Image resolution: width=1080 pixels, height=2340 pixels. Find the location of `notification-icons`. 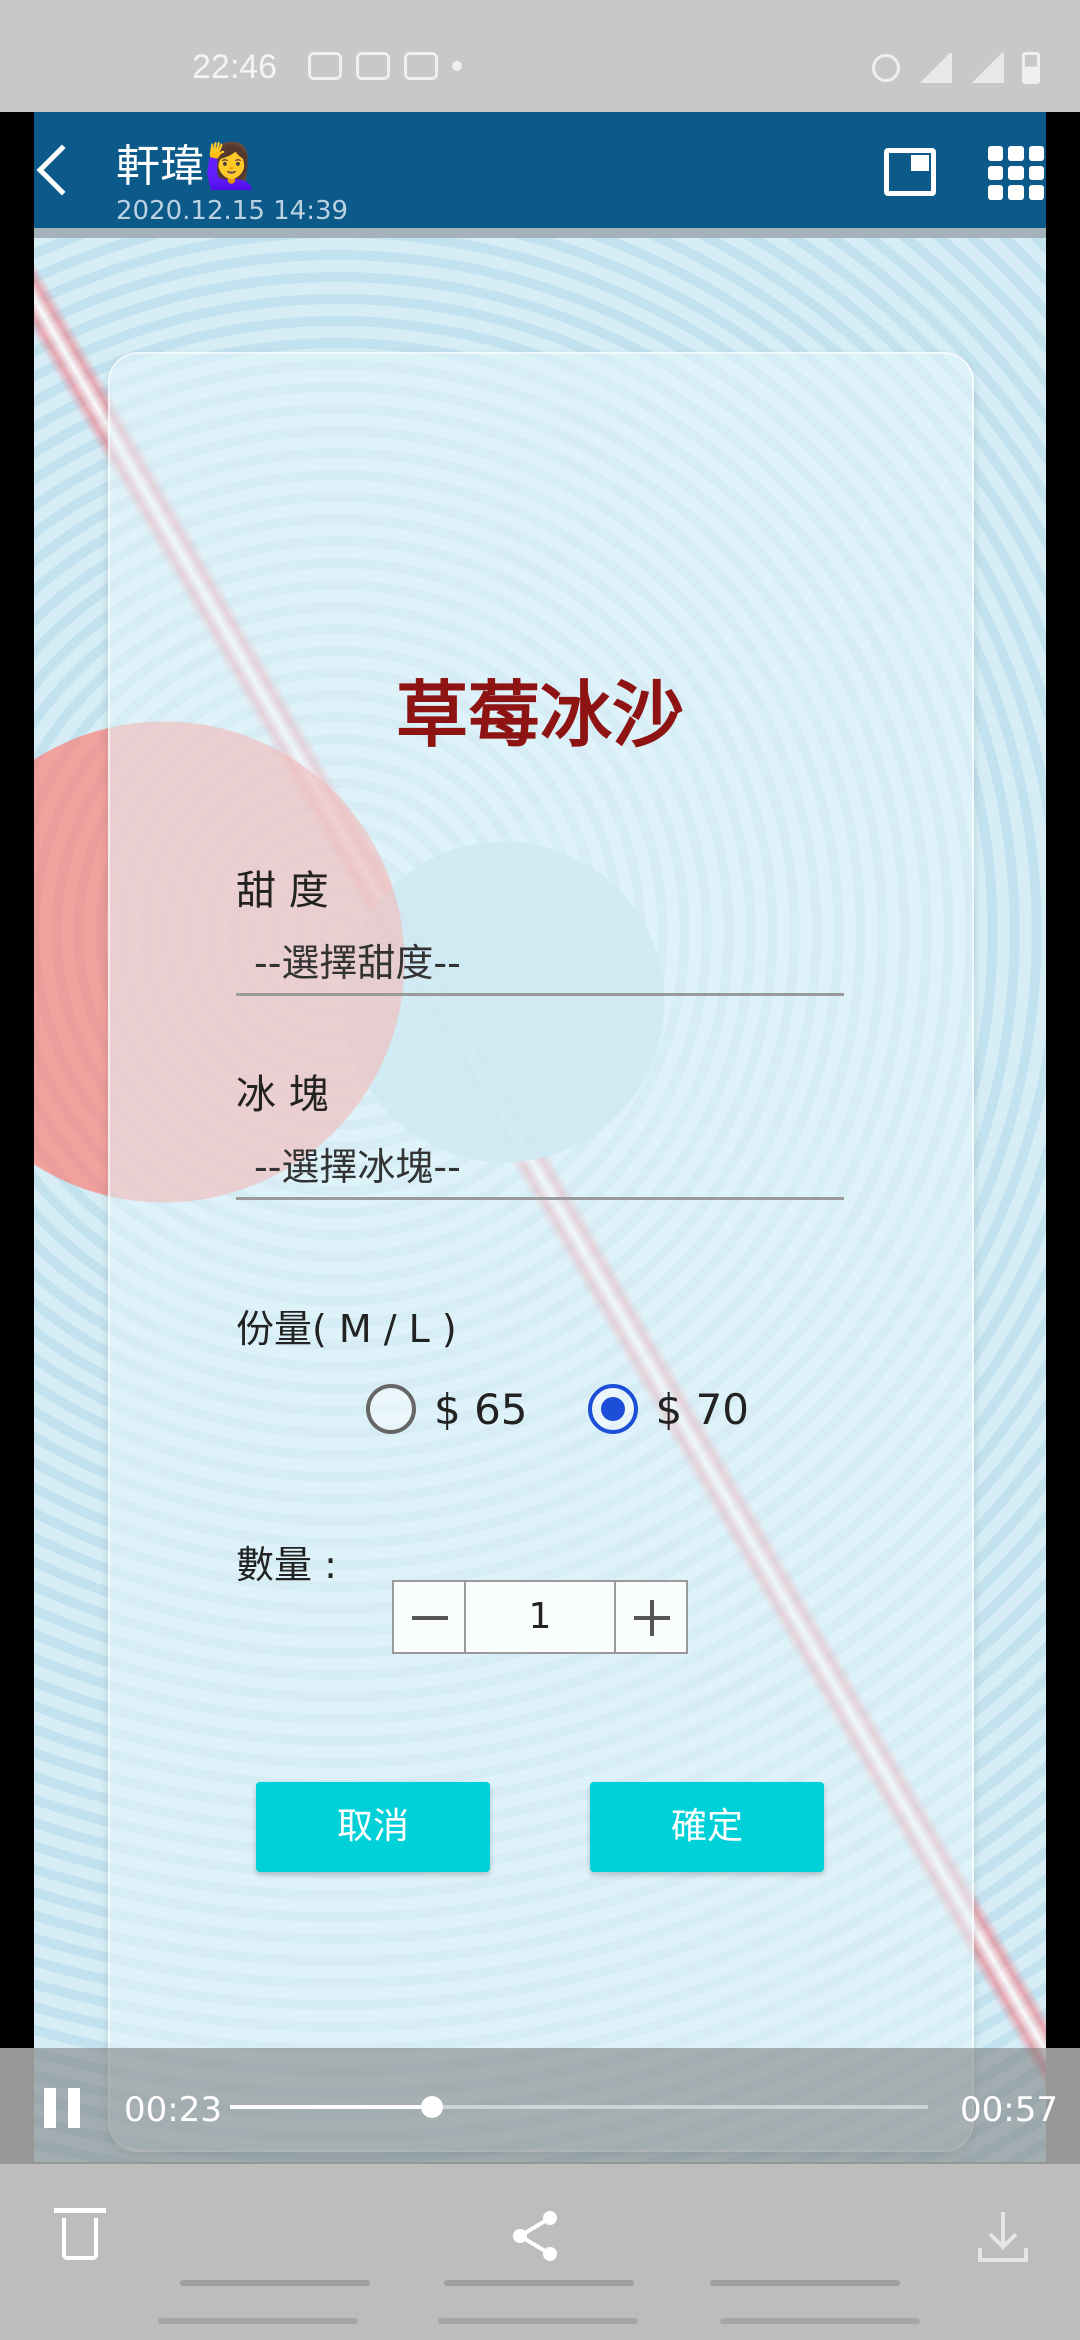

notification-icons is located at coordinates (385, 66).